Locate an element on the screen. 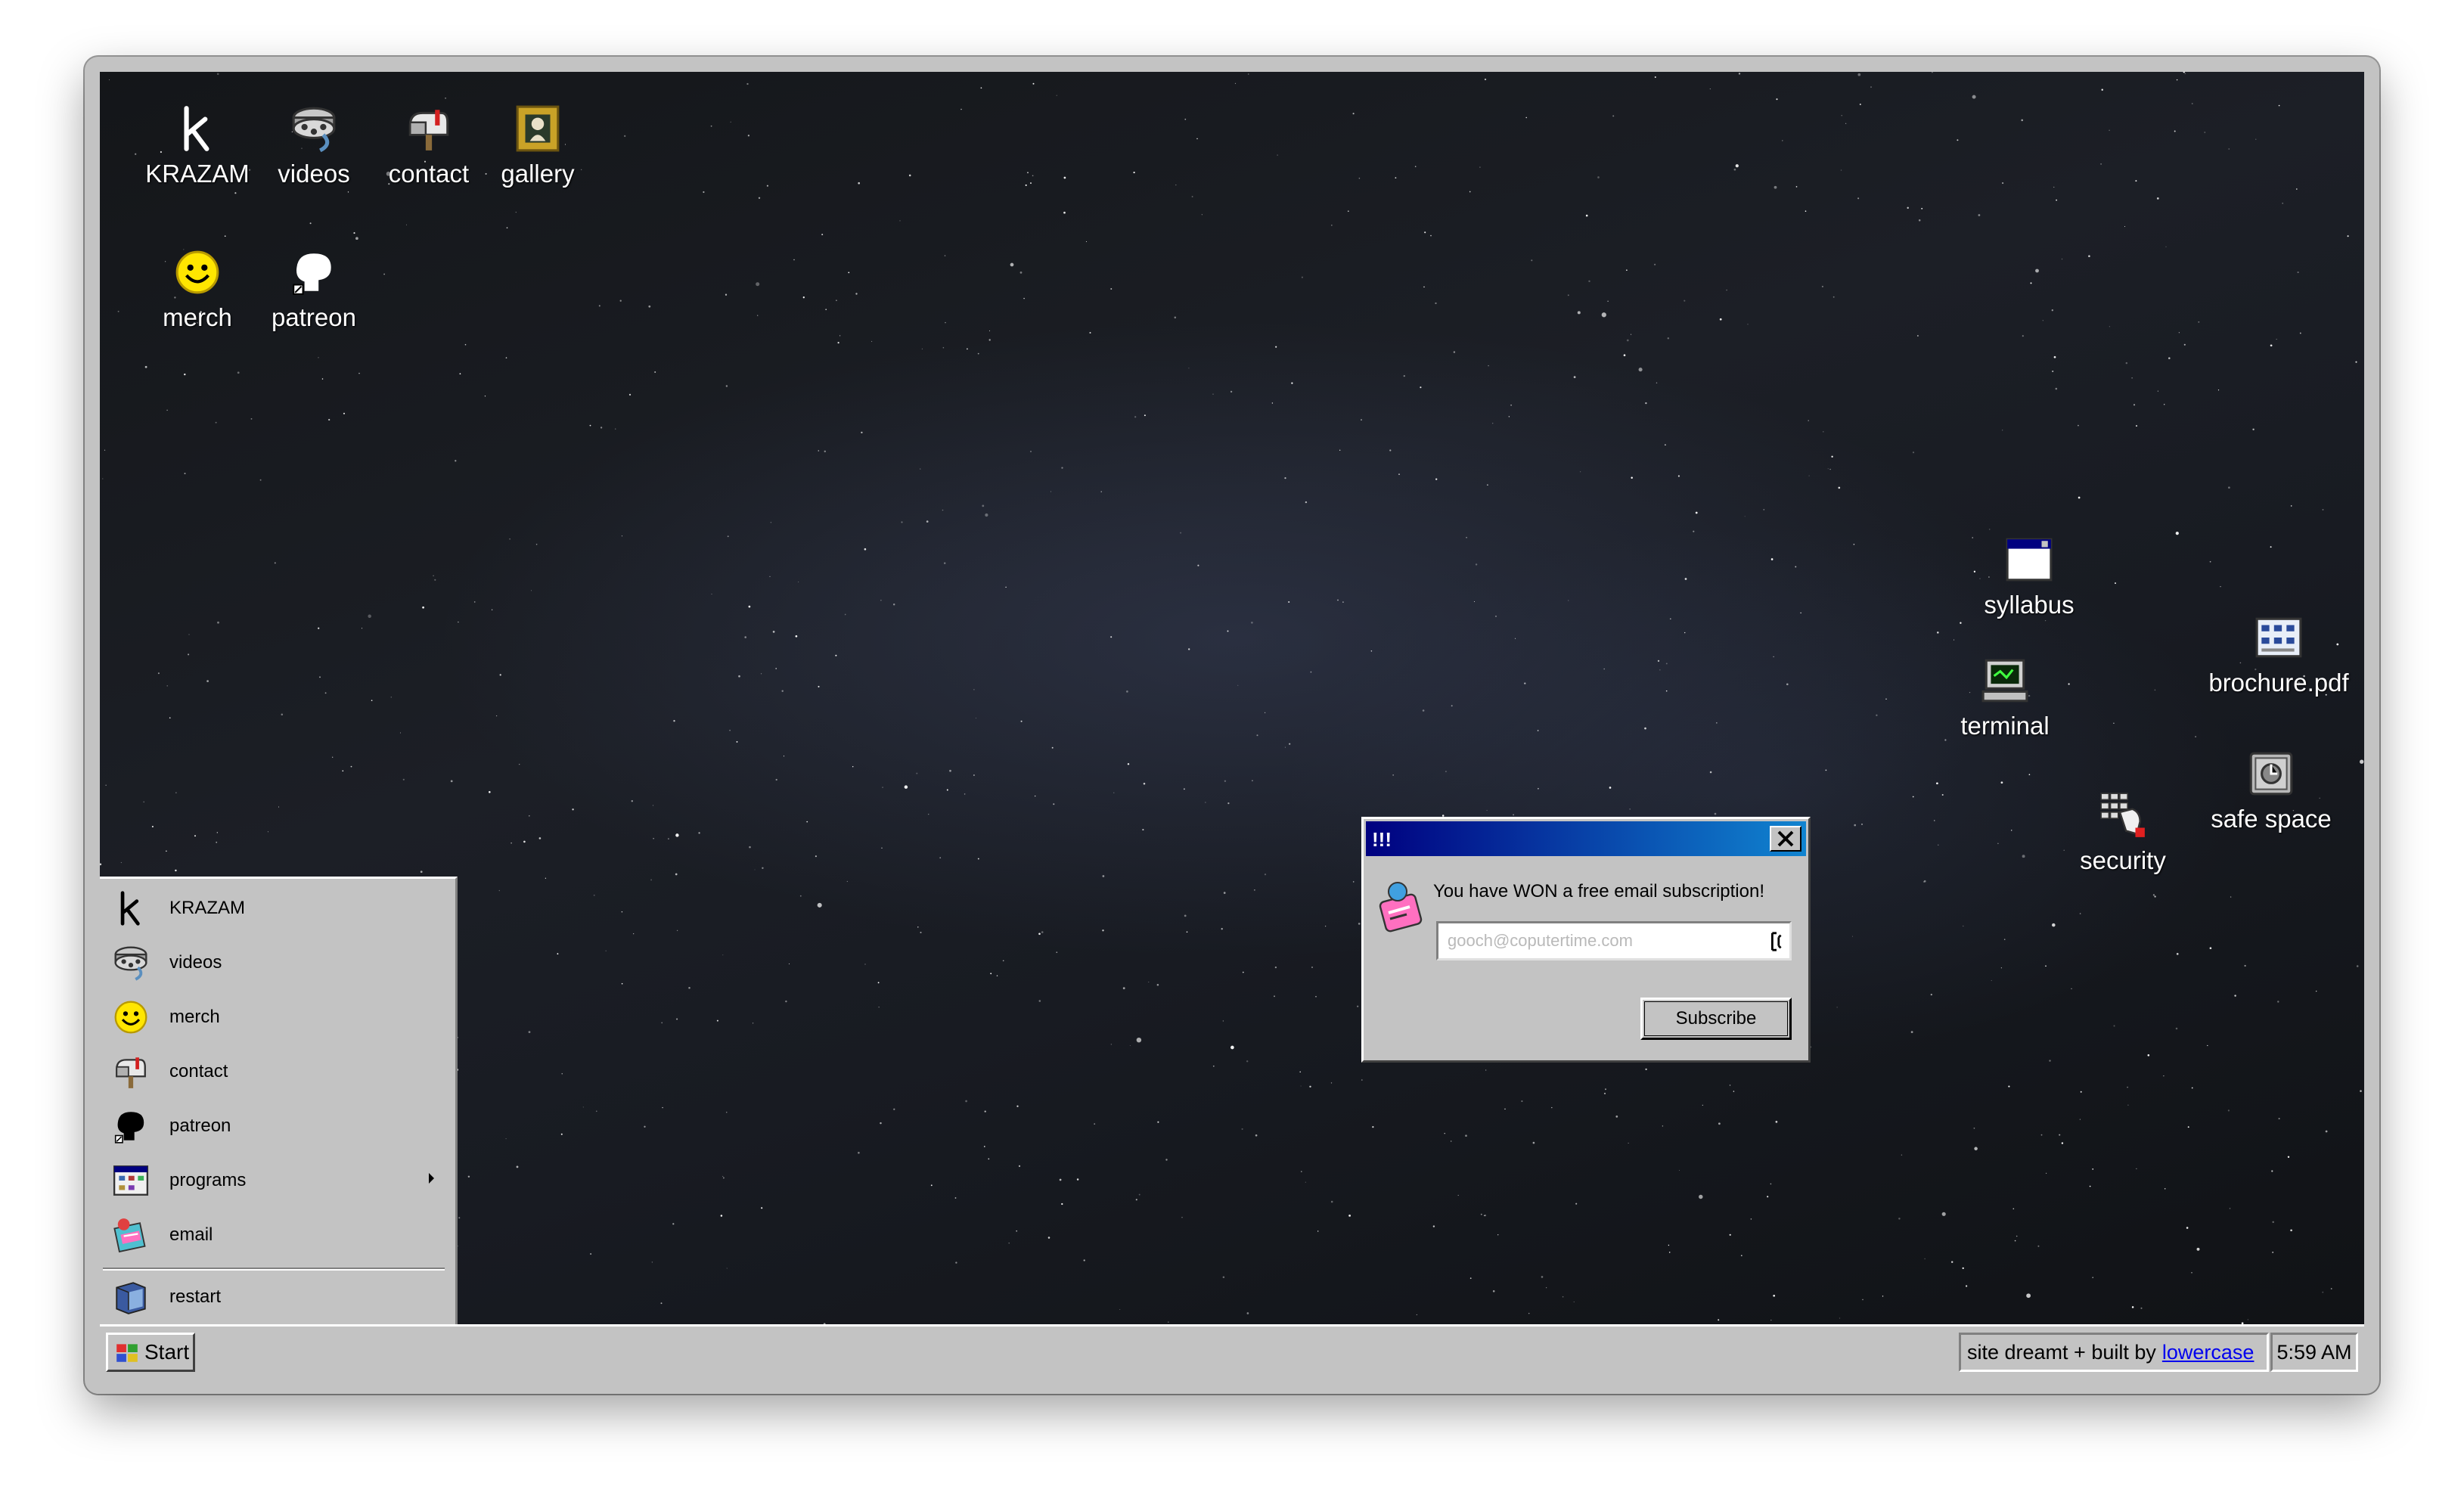  start-menu-item-label: patreon is located at coordinates (200, 1126).